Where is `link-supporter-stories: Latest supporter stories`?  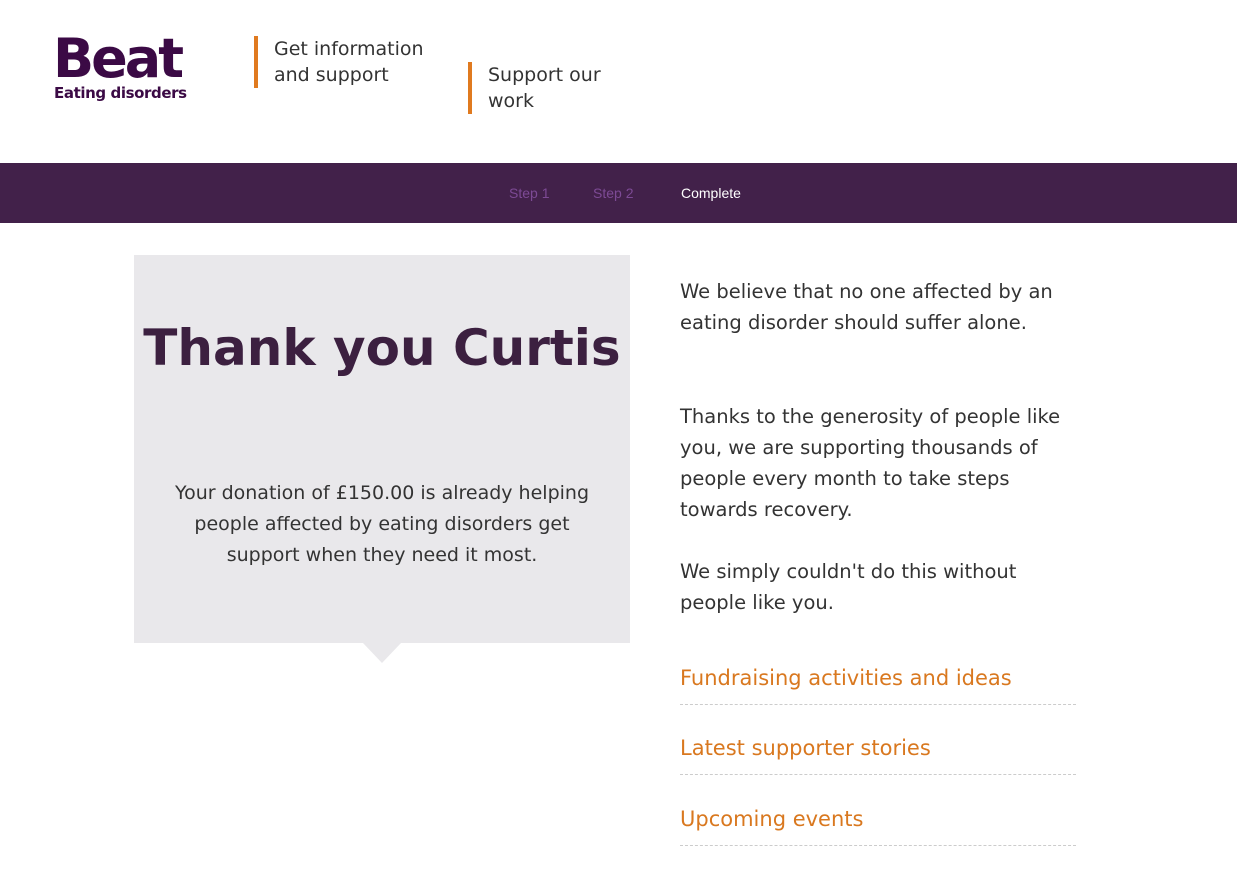 link-supporter-stories: Latest supporter stories is located at coordinates (878, 750).